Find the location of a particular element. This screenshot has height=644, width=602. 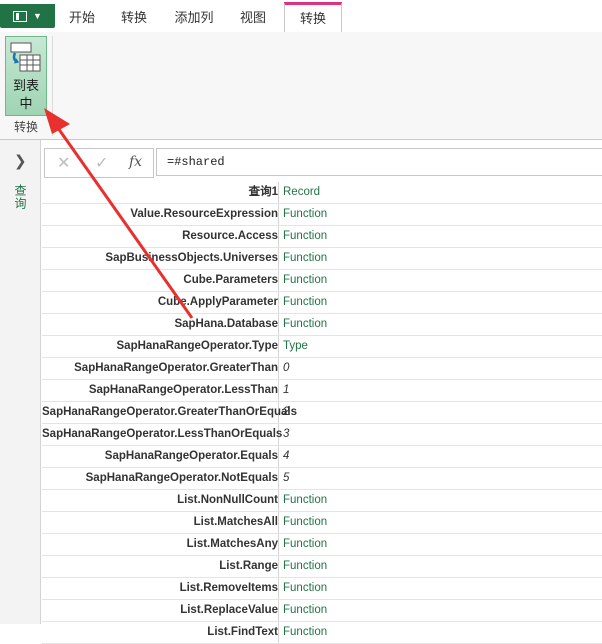

record-row: Cube.Parameters Function is located at coordinates (322, 281).